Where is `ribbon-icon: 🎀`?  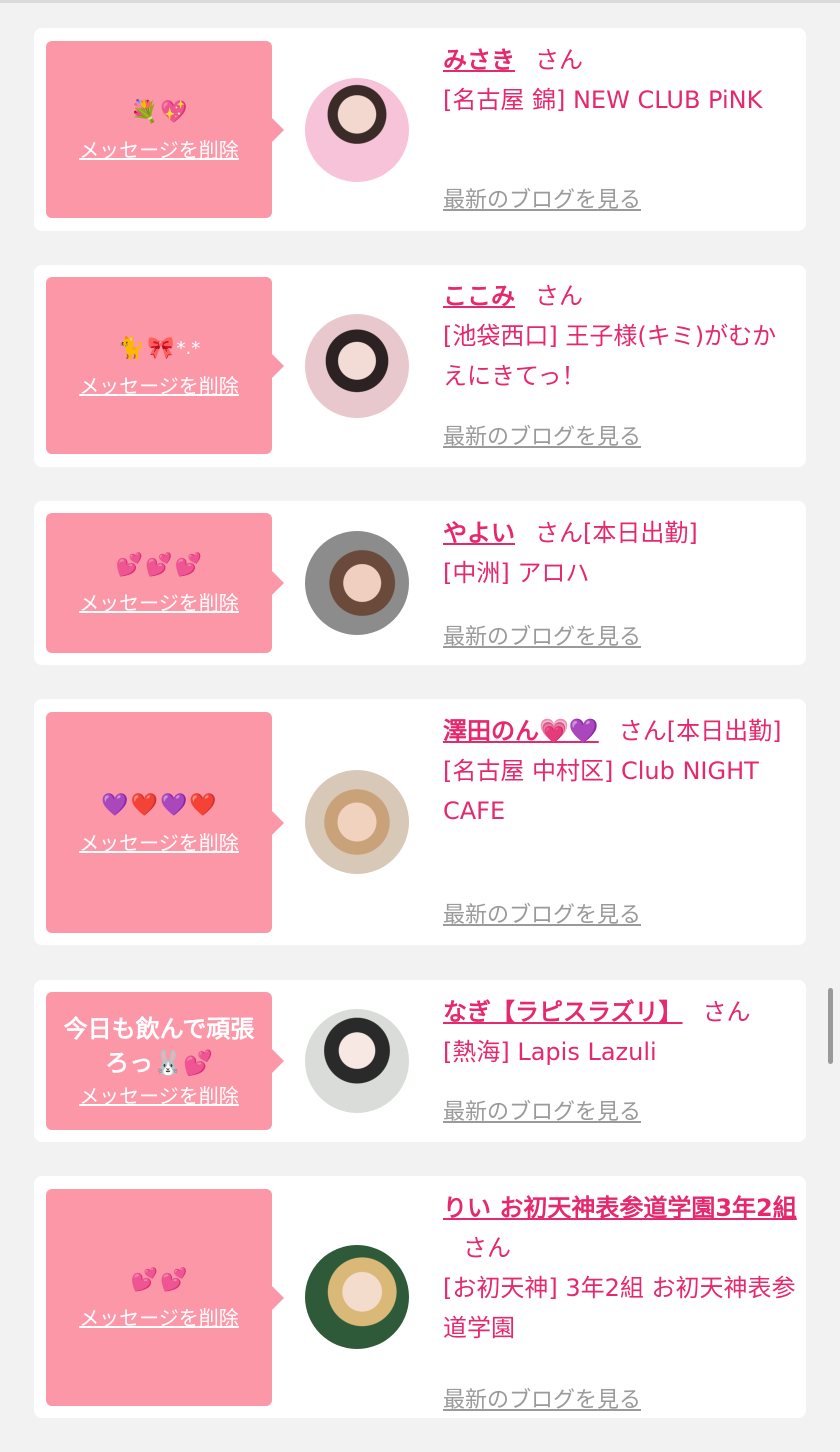 ribbon-icon: 🎀 is located at coordinates (161, 348).